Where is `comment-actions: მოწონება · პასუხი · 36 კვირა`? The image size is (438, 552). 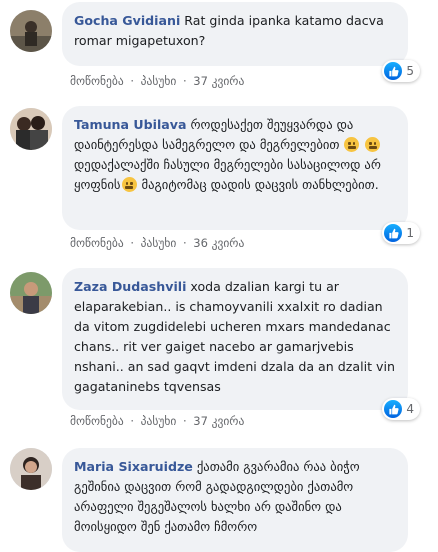 comment-actions: მოწონება · პასუხი · 36 კვირა is located at coordinates (157, 243).